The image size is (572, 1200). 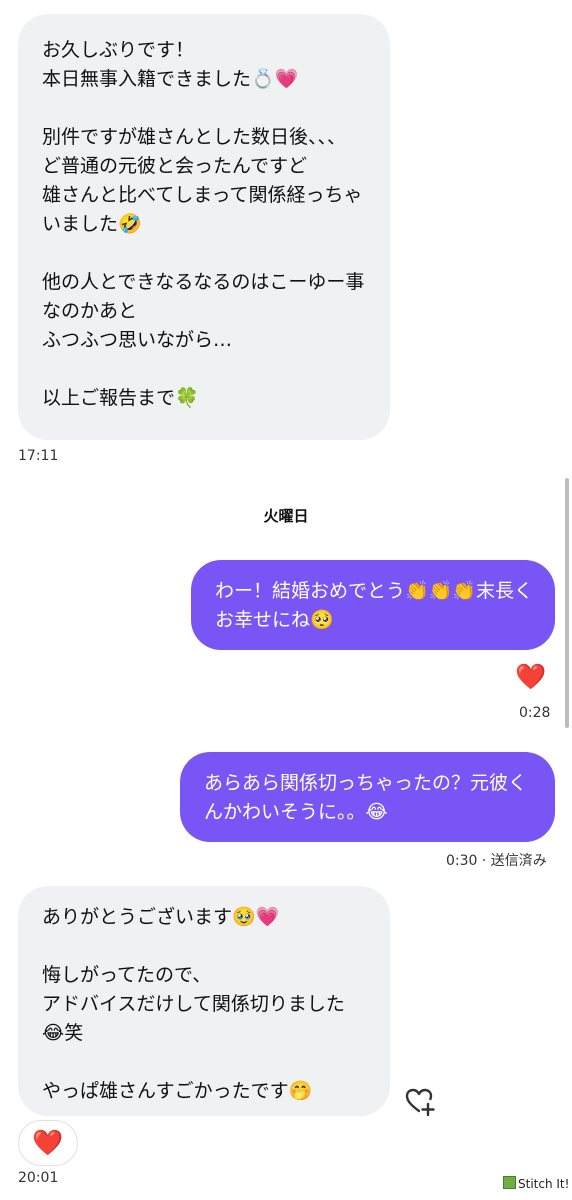 What do you see at coordinates (38, 456) in the screenshot?
I see `message-timestamp: 17:11` at bounding box center [38, 456].